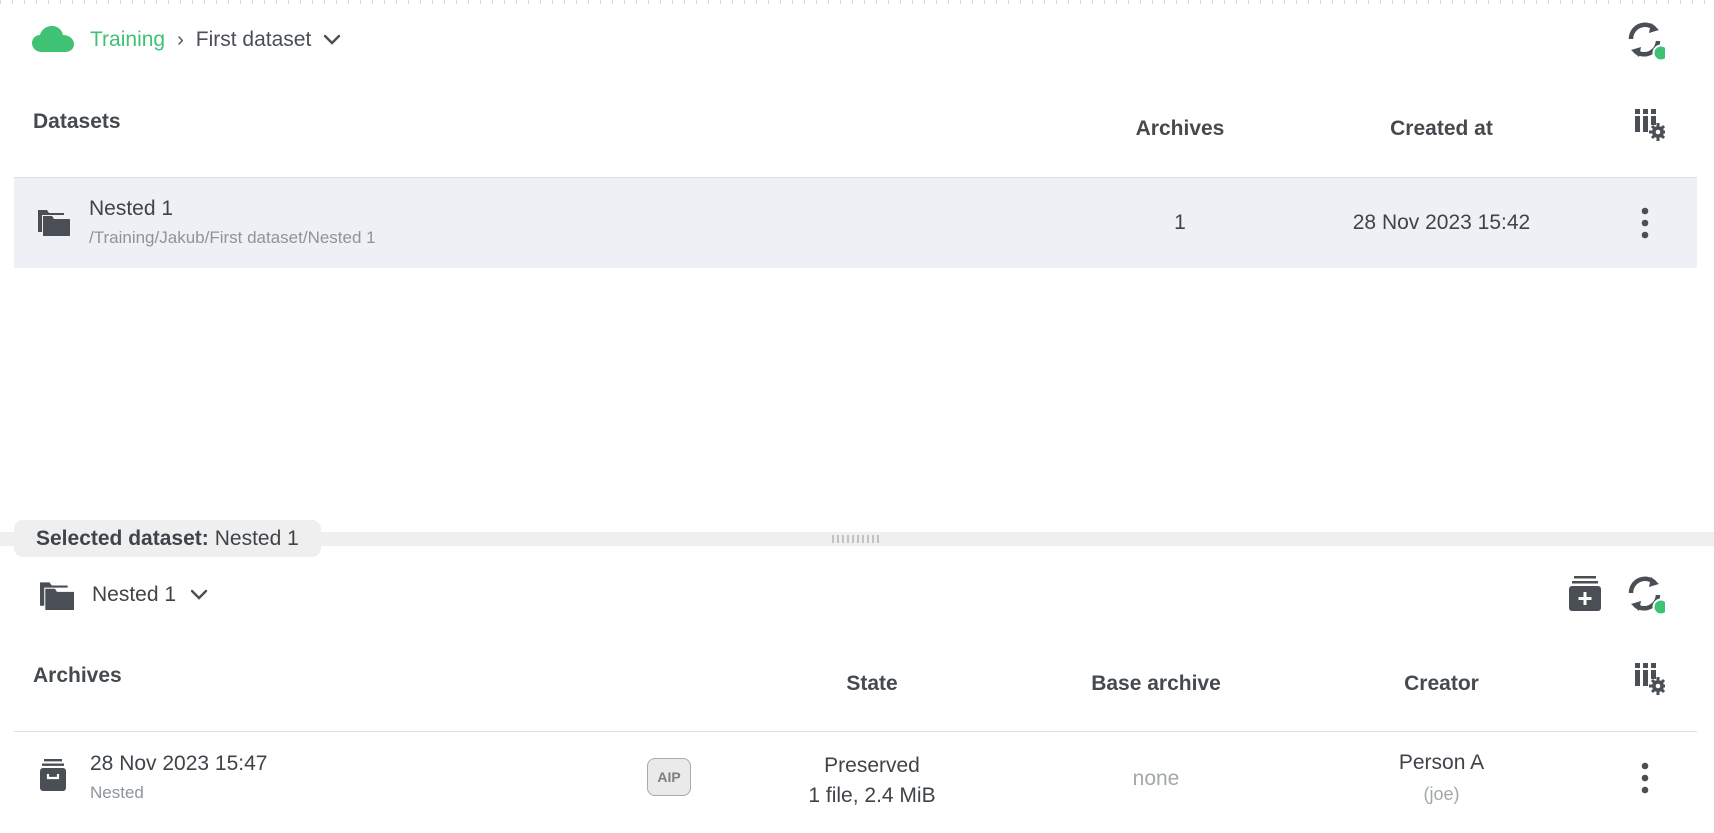 The image size is (1714, 833). I want to click on archive-box-icon, so click(53, 777).